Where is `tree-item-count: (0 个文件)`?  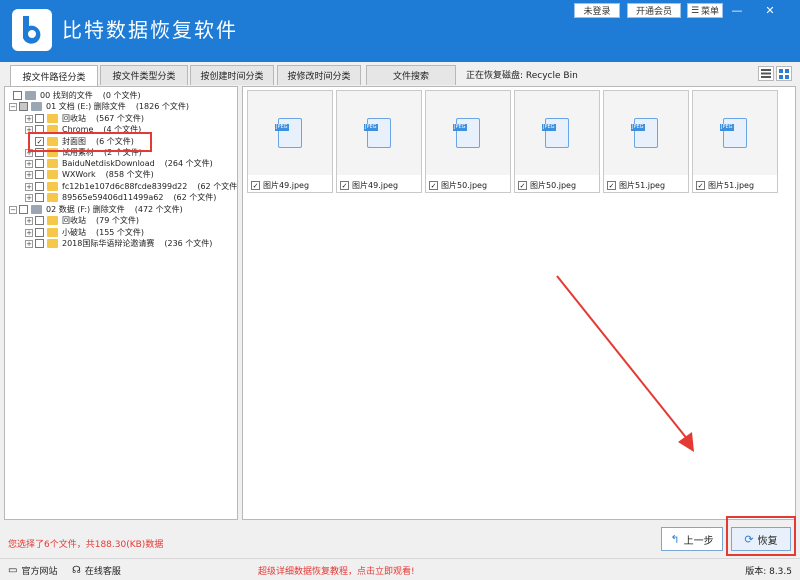
tree-item-count: (0 个文件) is located at coordinates (121, 95).